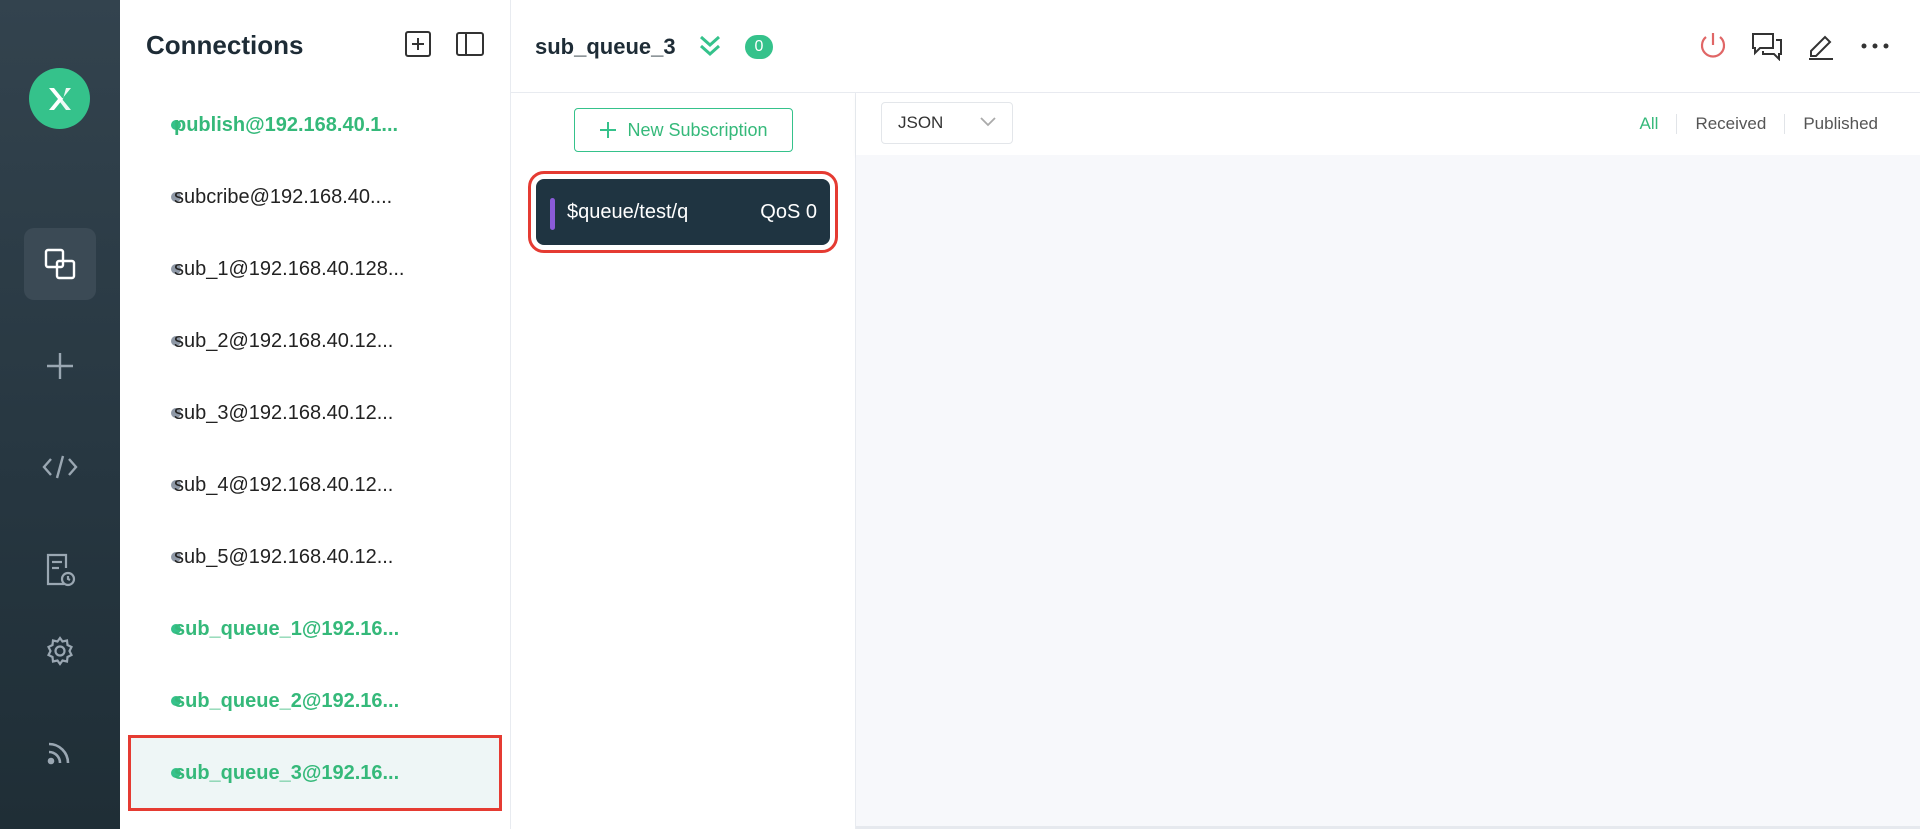  I want to click on add-connection-icon, so click(418, 44).